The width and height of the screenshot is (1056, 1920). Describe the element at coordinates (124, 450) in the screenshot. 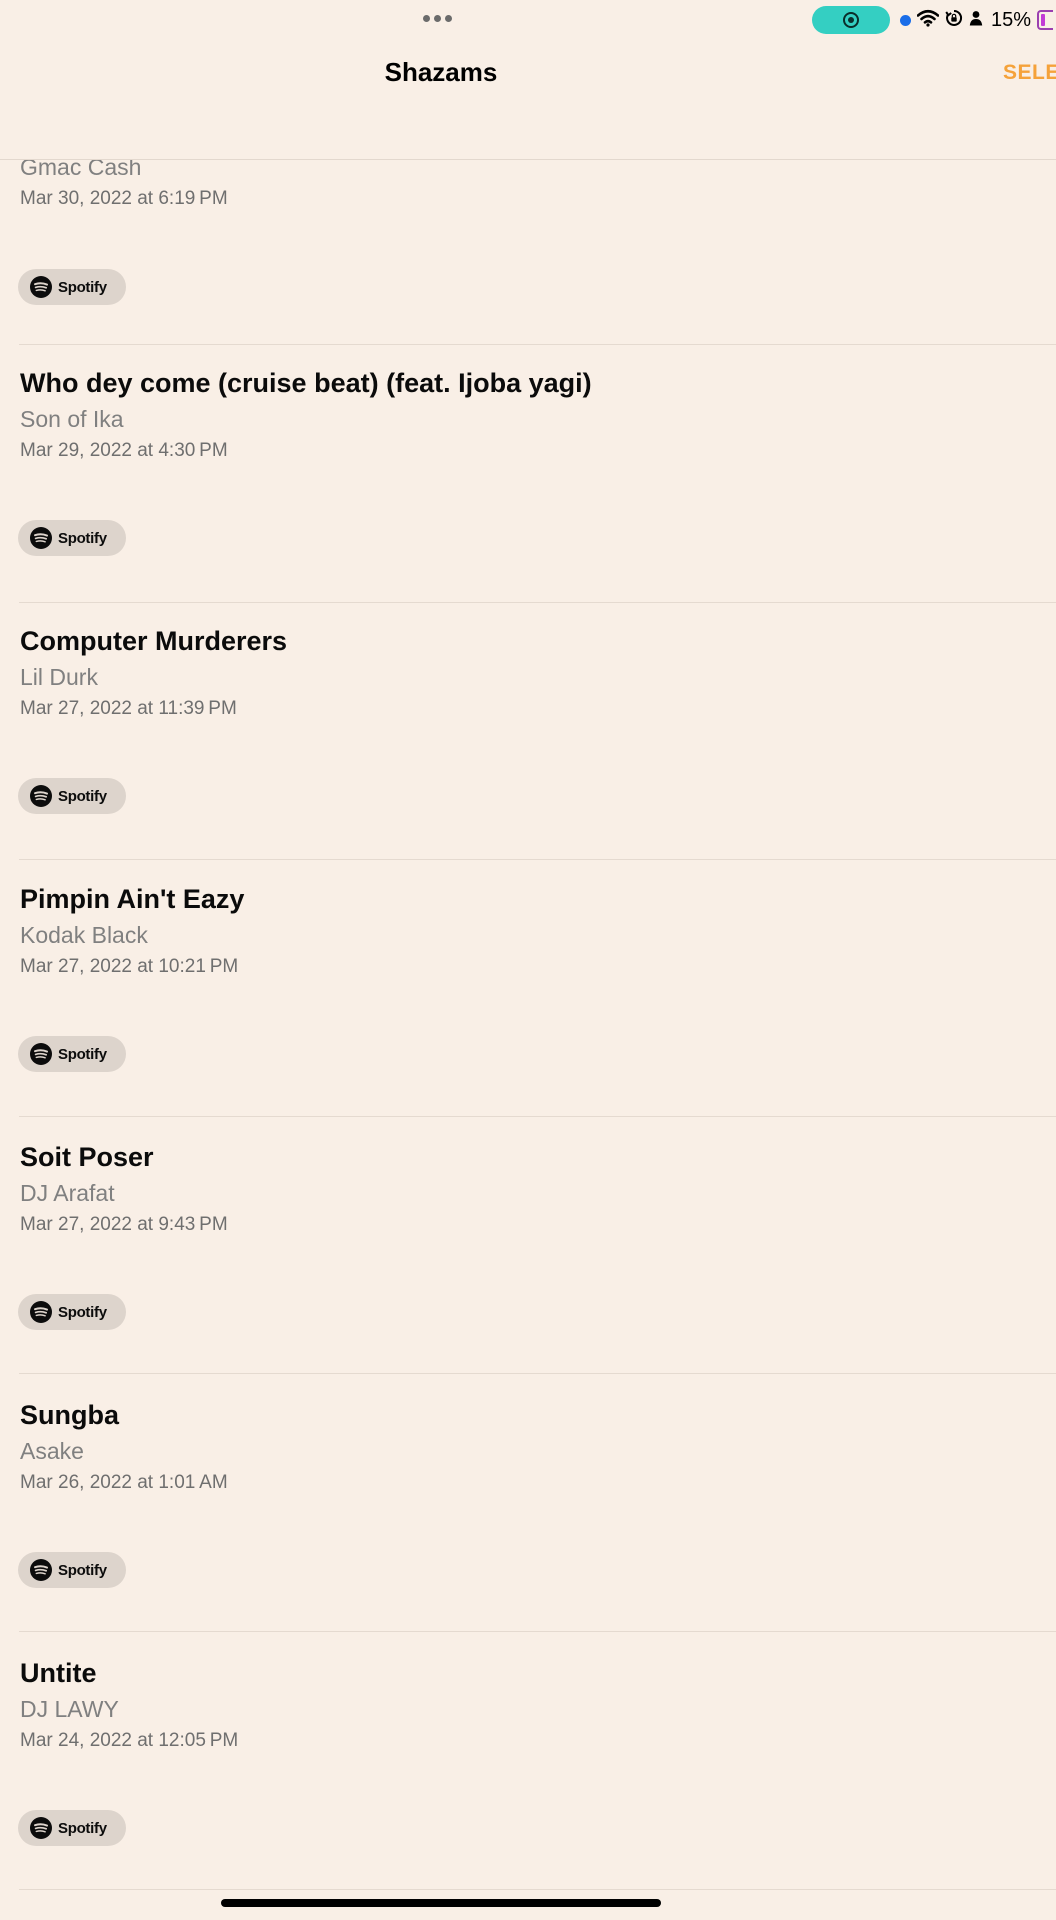

I see `song-date: Mar 29, 2022 at 4:30 PM` at that location.